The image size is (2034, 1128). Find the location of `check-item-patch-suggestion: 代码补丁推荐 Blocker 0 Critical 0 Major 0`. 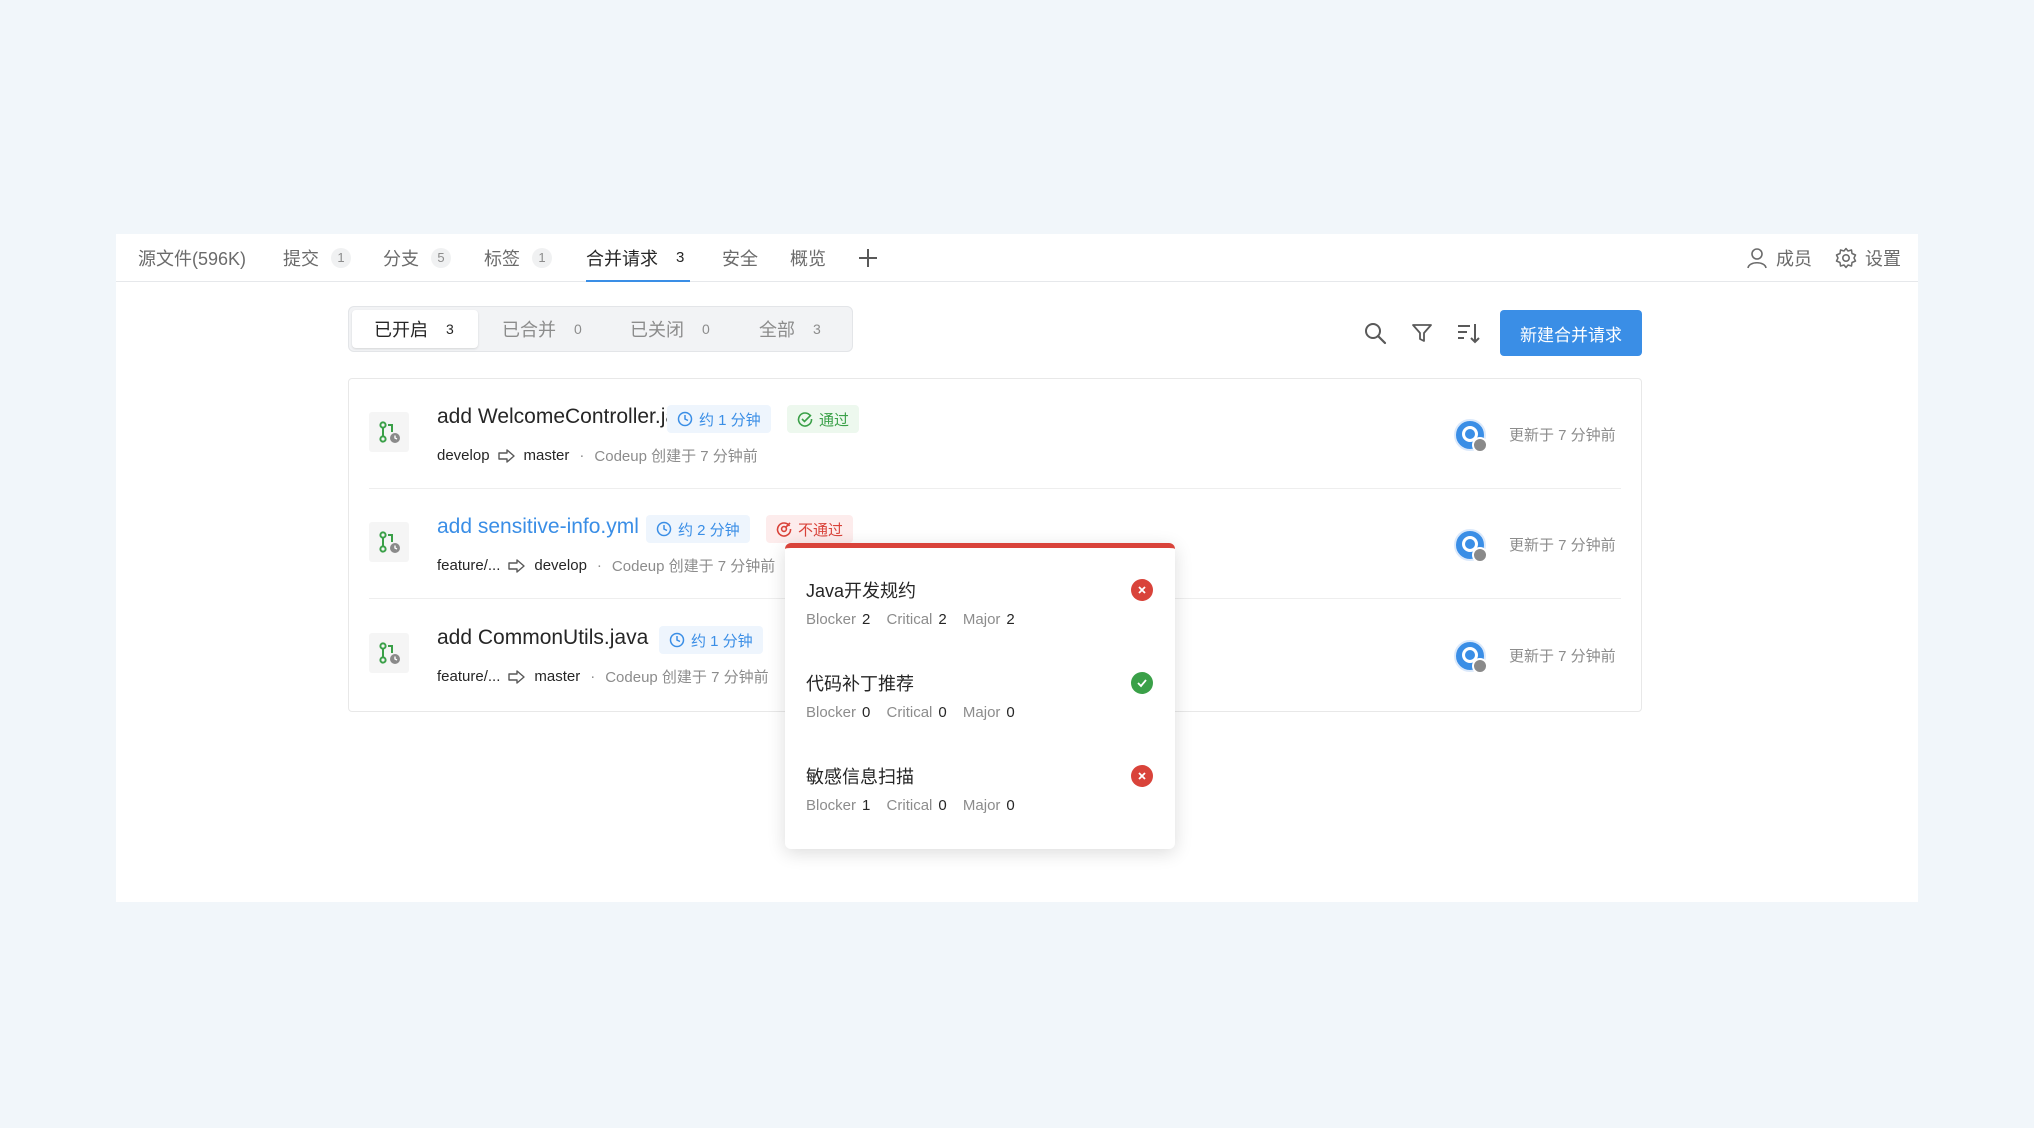

check-item-patch-suggestion: 代码补丁推荐 Blocker 0 Critical 0 Major 0 is located at coordinates (979, 710).